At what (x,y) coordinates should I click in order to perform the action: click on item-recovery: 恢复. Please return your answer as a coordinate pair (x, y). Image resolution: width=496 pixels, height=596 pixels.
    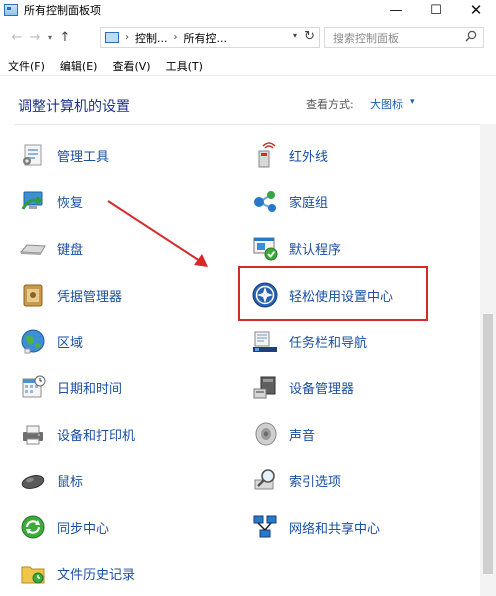
    Looking at the image, I should click on (50, 201).